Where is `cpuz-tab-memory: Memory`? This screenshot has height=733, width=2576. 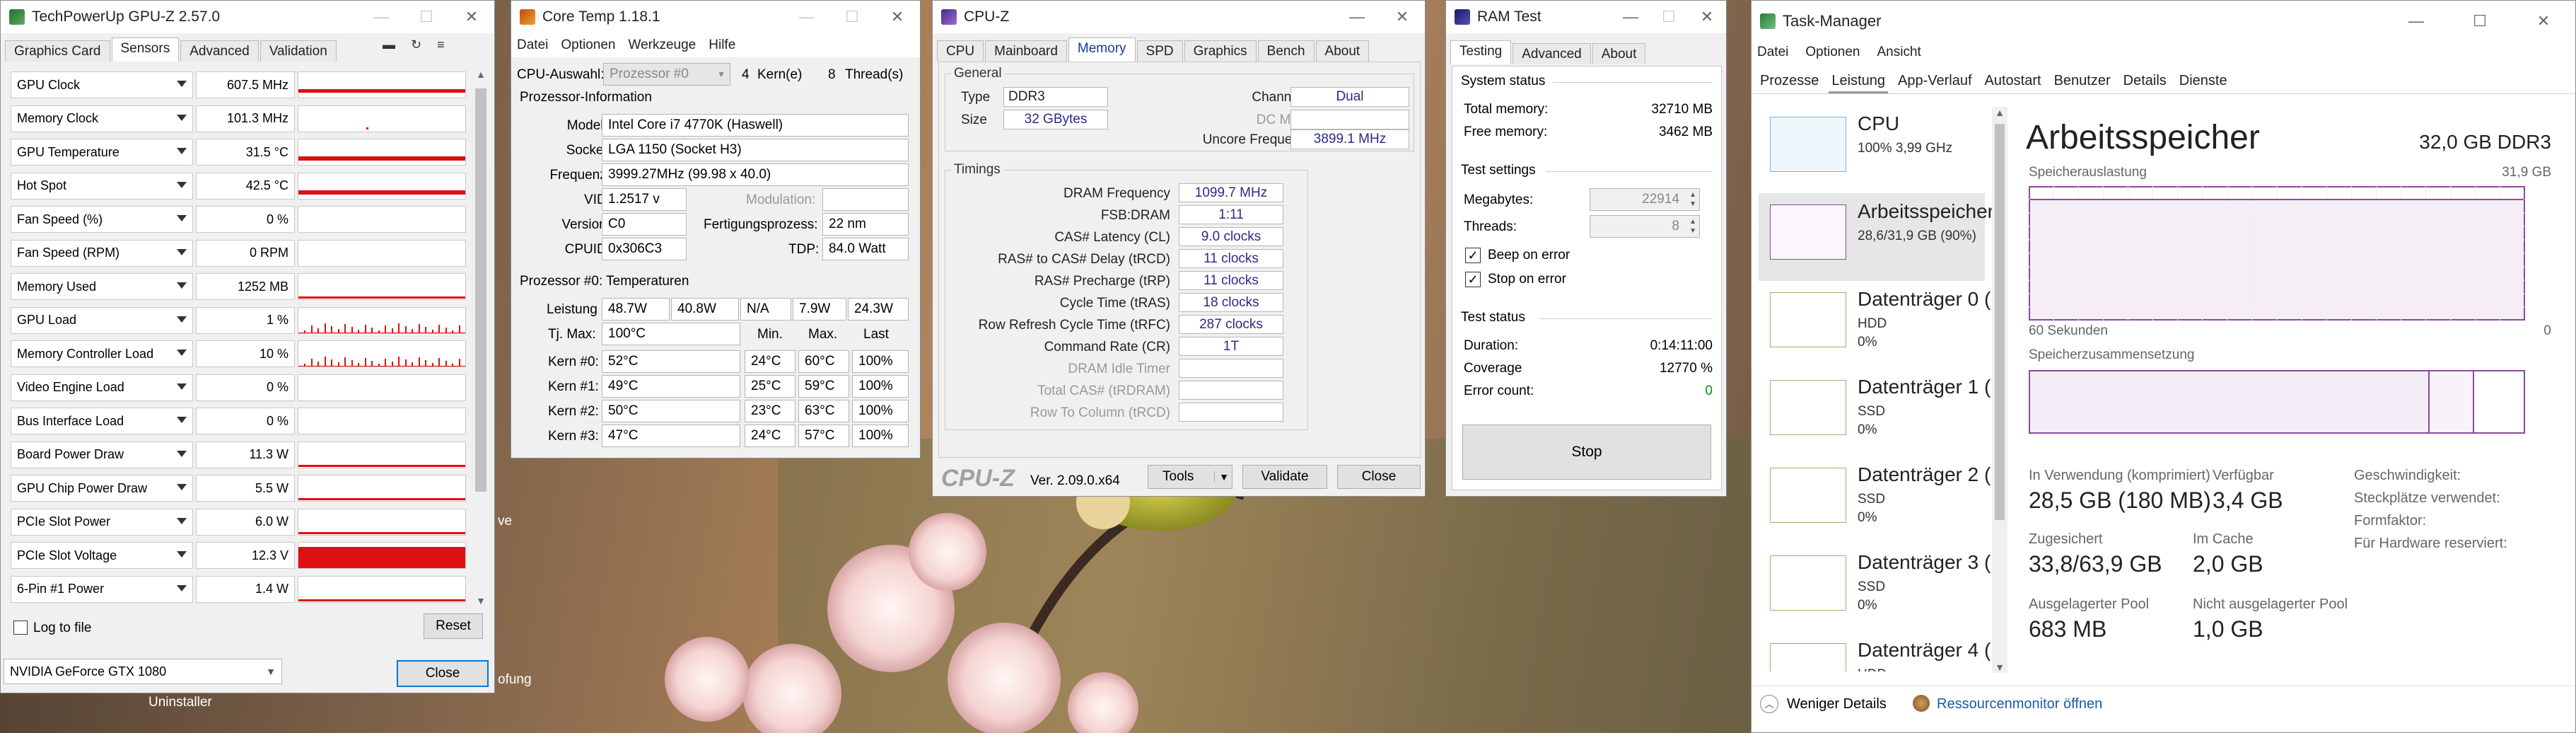 cpuz-tab-memory: Memory is located at coordinates (1102, 49).